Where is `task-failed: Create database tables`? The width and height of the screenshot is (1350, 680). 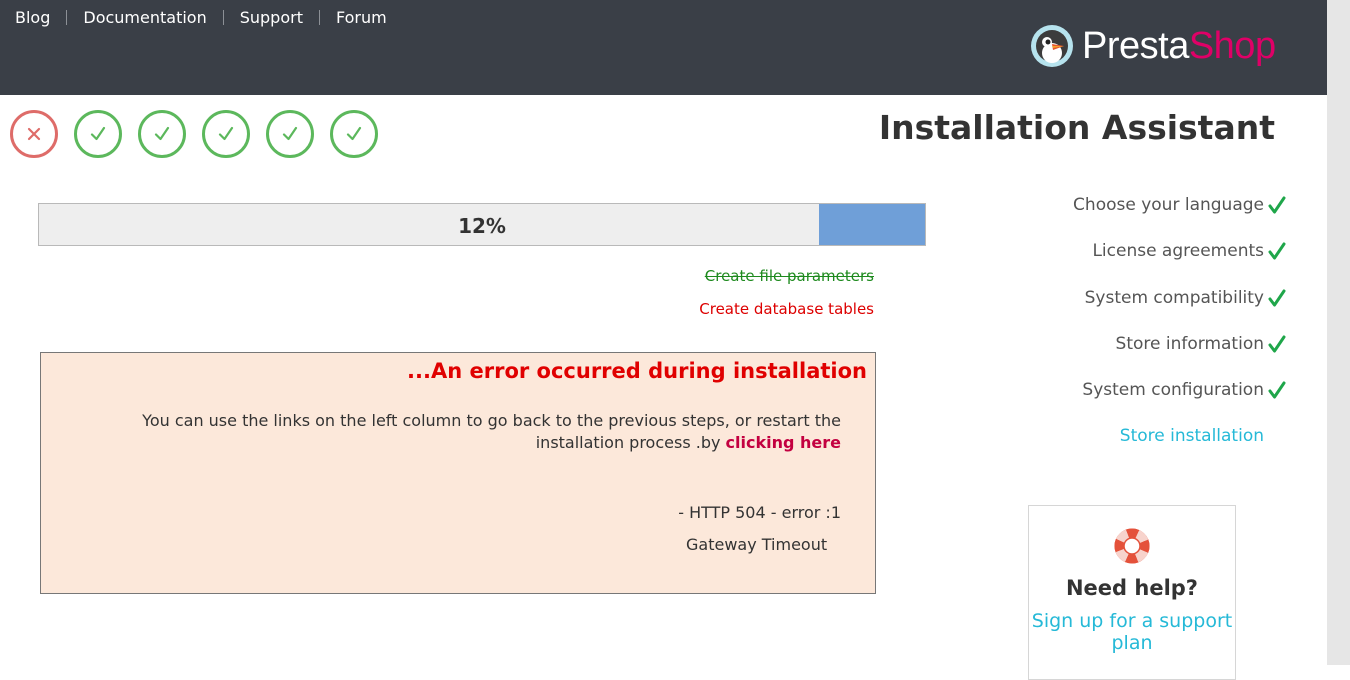
task-failed: Create database tables is located at coordinates (786, 309).